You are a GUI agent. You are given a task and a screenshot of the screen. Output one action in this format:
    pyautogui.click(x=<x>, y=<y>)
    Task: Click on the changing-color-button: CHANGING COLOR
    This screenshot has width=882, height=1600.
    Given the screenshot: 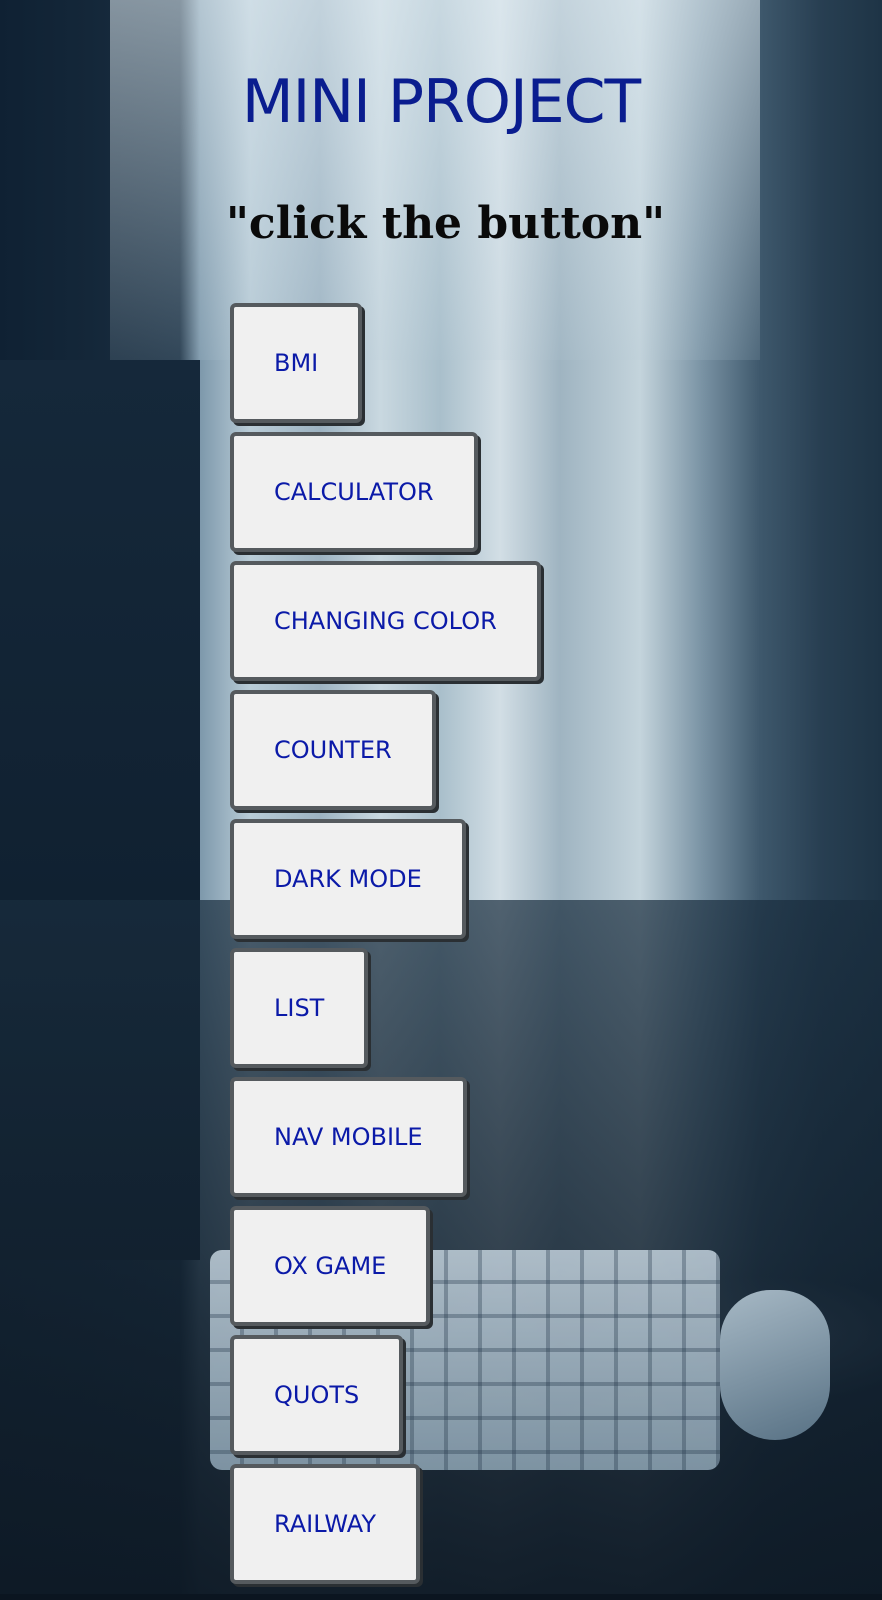 What is the action you would take?
    pyautogui.click(x=385, y=621)
    